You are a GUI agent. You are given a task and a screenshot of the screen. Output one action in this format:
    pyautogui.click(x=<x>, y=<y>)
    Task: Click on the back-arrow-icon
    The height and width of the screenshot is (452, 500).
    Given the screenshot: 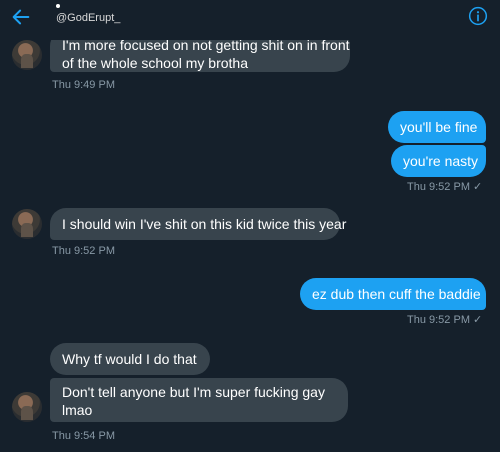 What is the action you would take?
    pyautogui.click(x=21, y=17)
    